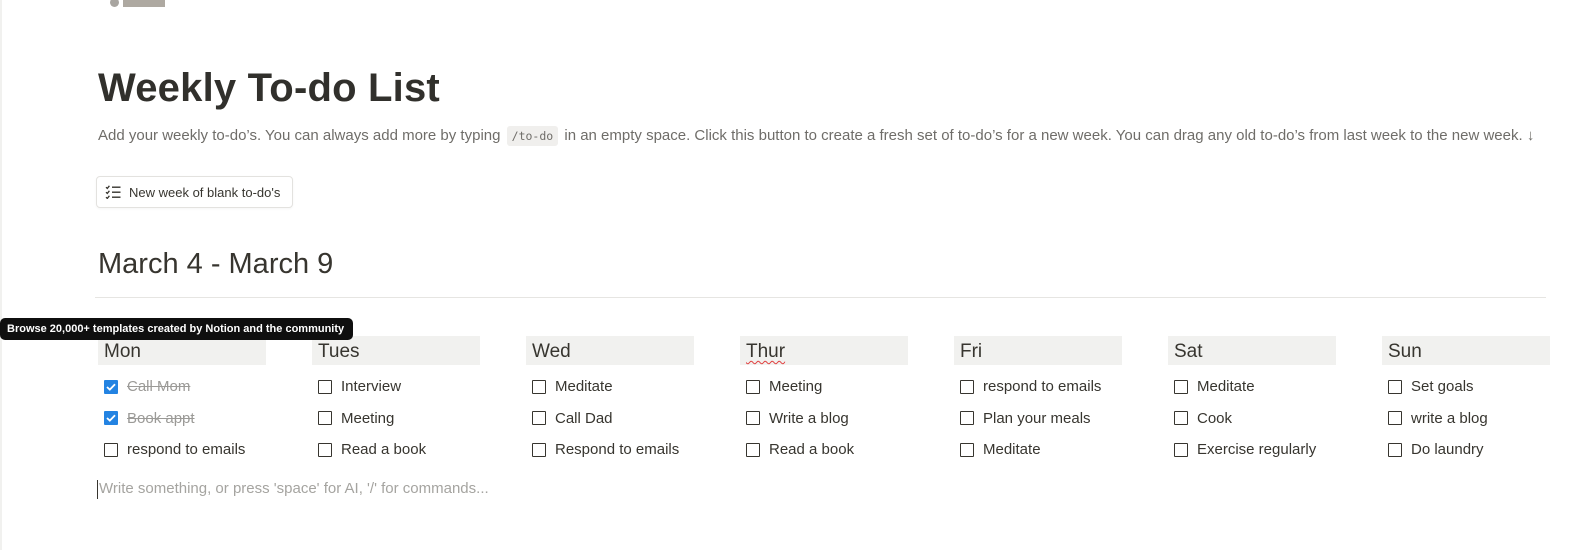 This screenshot has width=1590, height=550. What do you see at coordinates (113, 192) in the screenshot?
I see `checklist-icon` at bounding box center [113, 192].